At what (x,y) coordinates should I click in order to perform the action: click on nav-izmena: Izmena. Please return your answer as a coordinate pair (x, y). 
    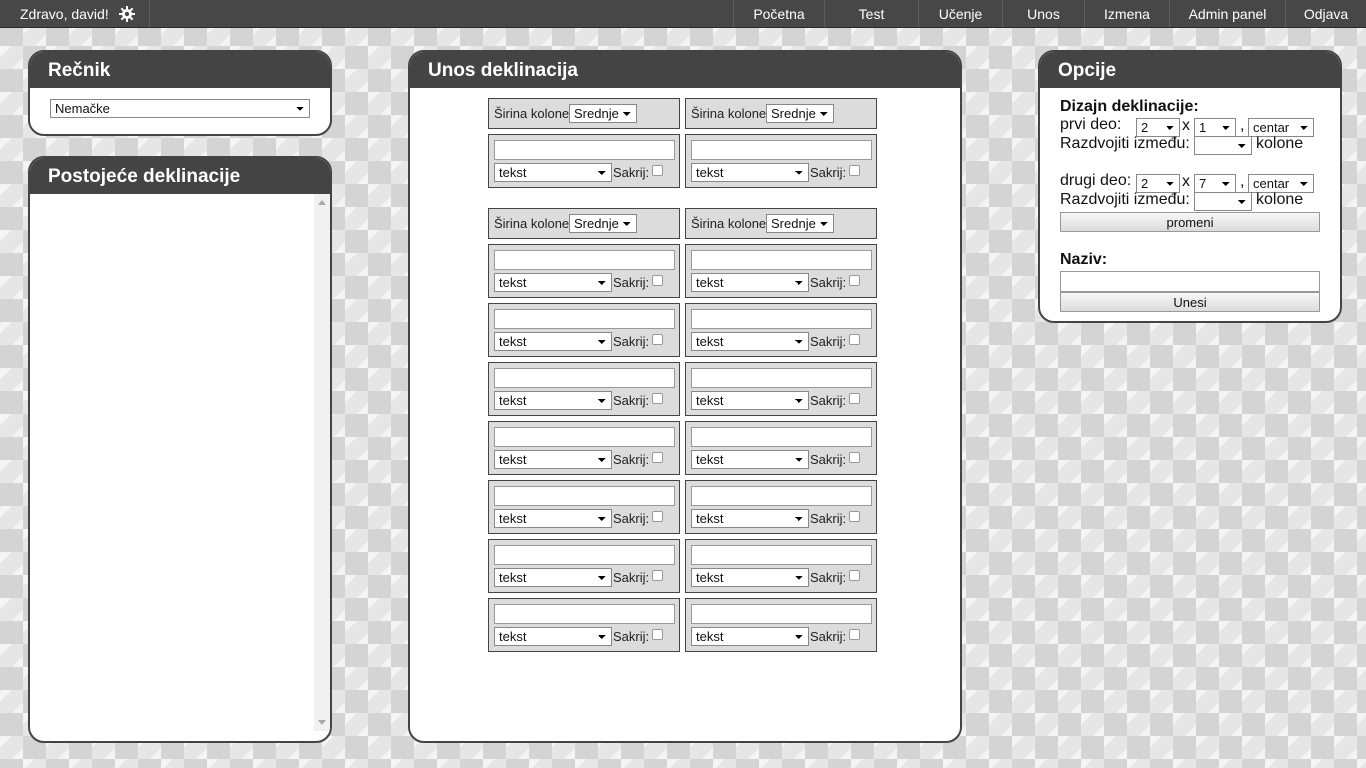
    Looking at the image, I should click on (1126, 13).